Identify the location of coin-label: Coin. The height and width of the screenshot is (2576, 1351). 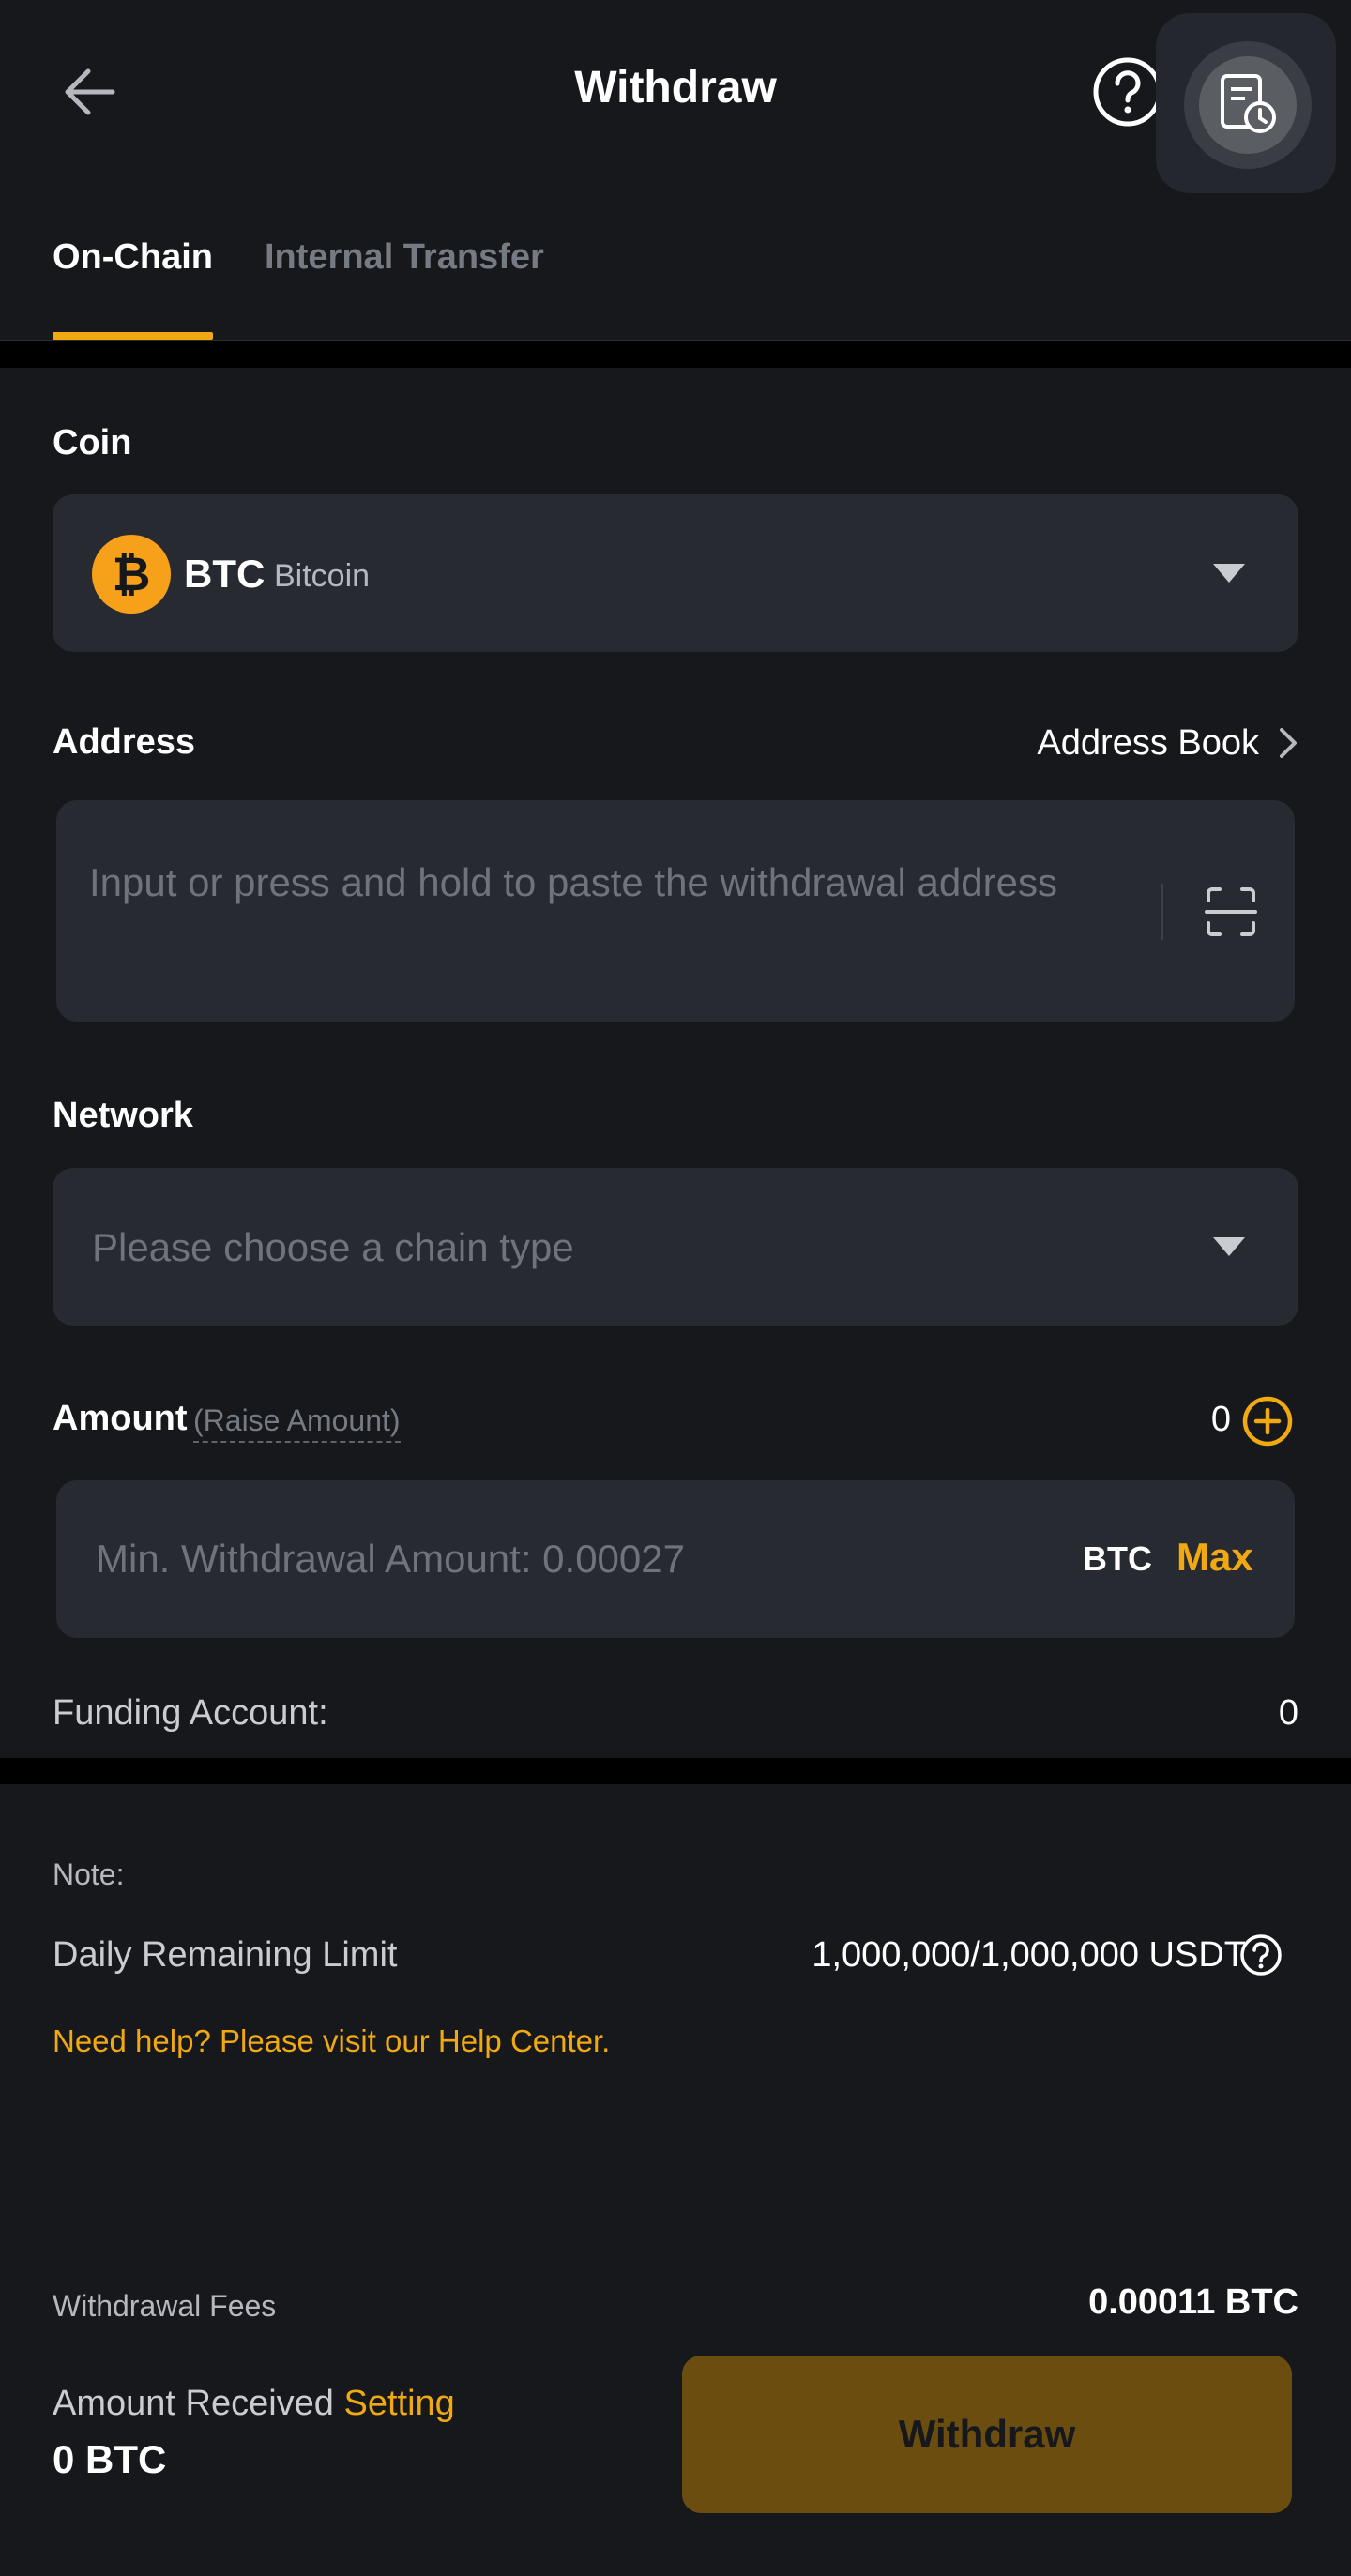
(92, 443).